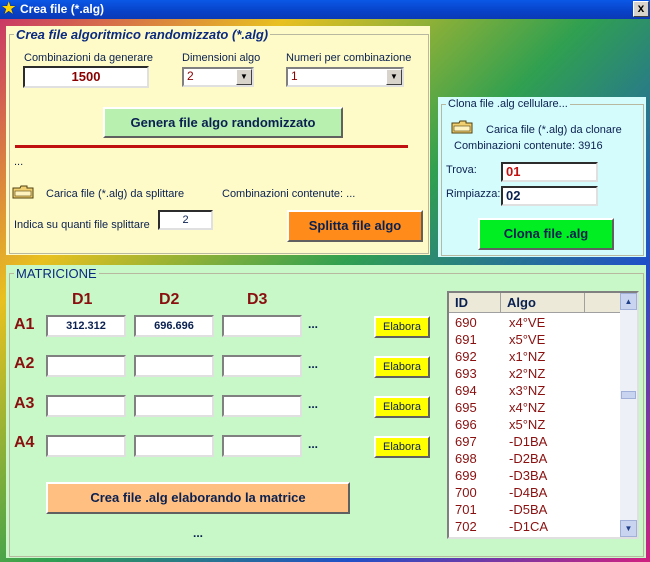  I want to click on list-item: 695 x4°NZ, so click(535, 408).